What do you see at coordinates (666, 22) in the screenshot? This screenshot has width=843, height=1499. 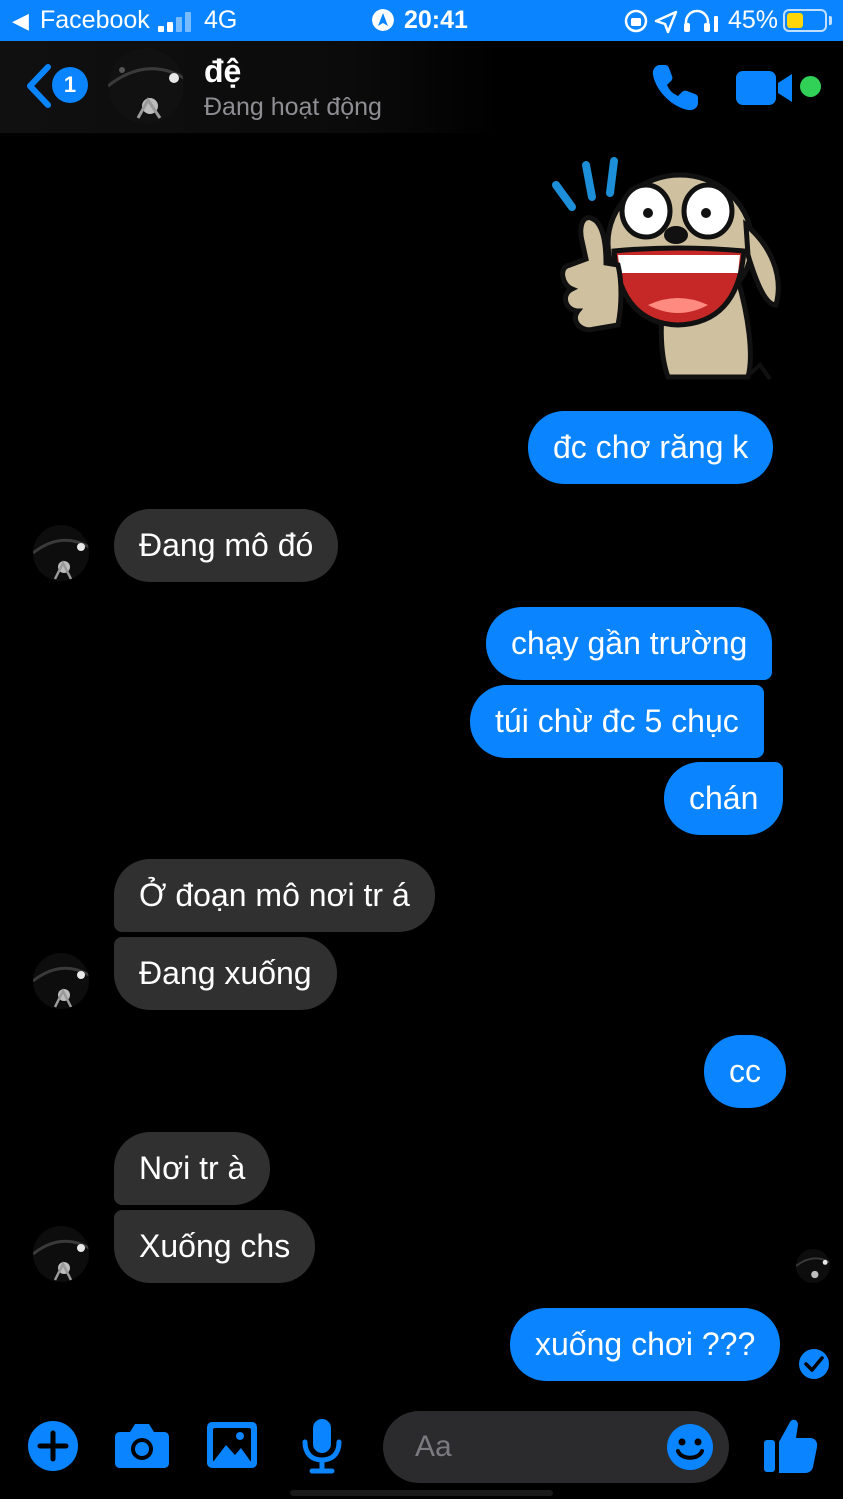 I see `location-arrow-icon` at bounding box center [666, 22].